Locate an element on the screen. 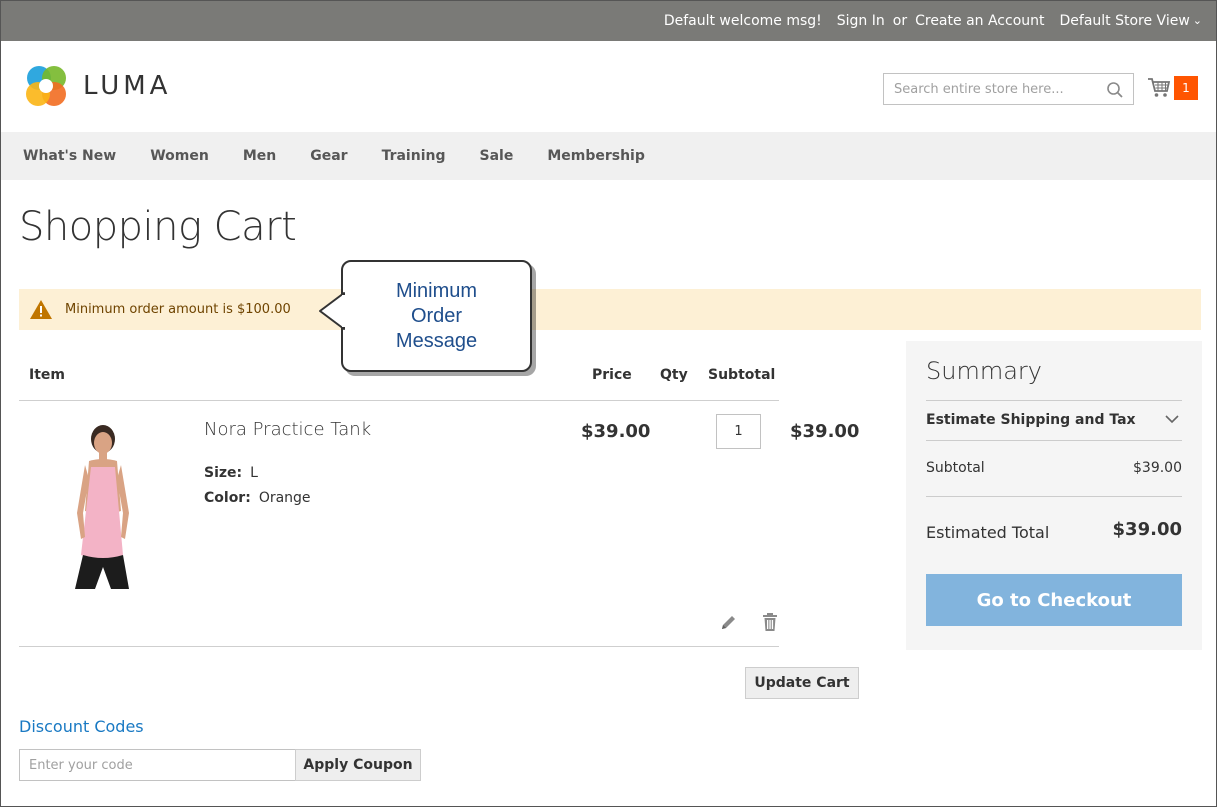 The image size is (1217, 807). product-option-color: Color: Orange is located at coordinates (257, 498).